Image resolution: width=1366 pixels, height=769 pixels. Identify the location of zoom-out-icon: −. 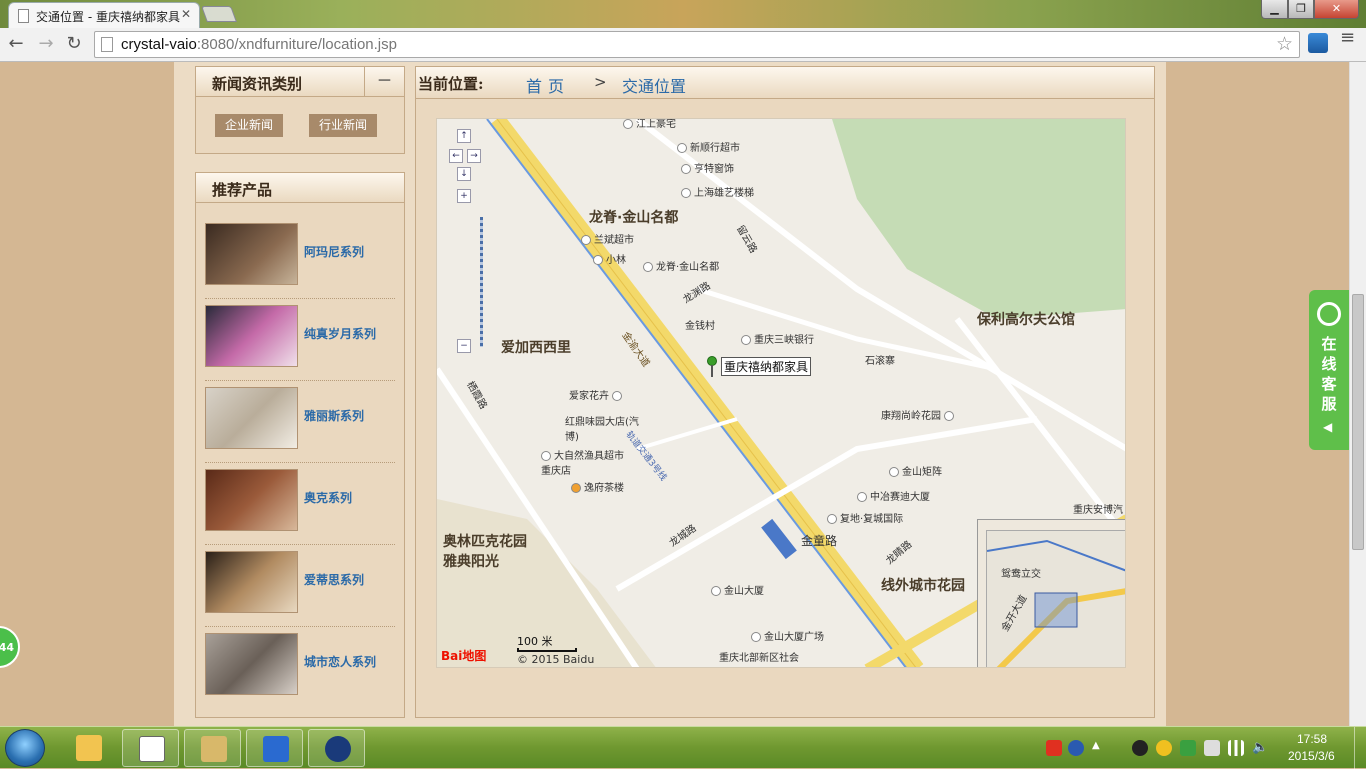
(464, 346).